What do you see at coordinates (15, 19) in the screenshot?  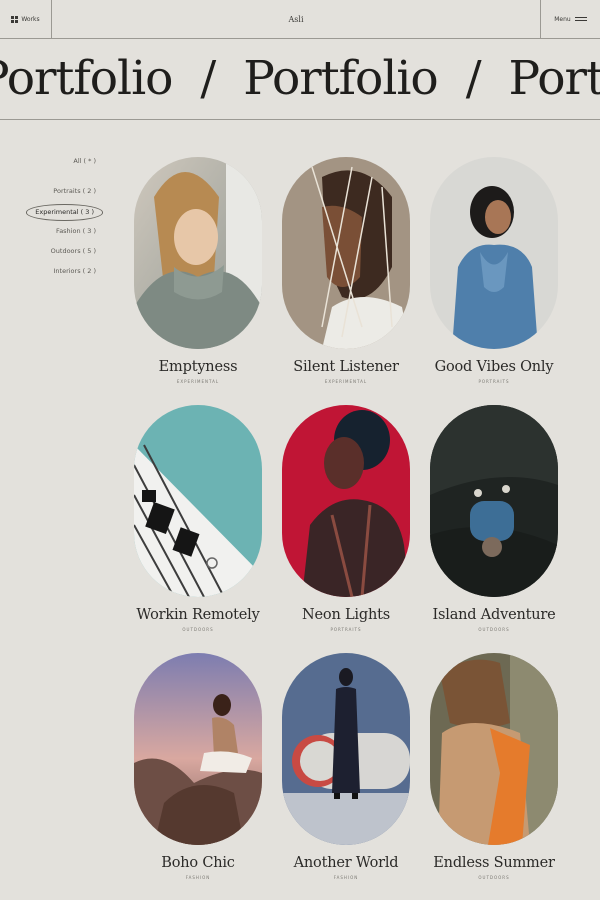 I see `grid-icon` at bounding box center [15, 19].